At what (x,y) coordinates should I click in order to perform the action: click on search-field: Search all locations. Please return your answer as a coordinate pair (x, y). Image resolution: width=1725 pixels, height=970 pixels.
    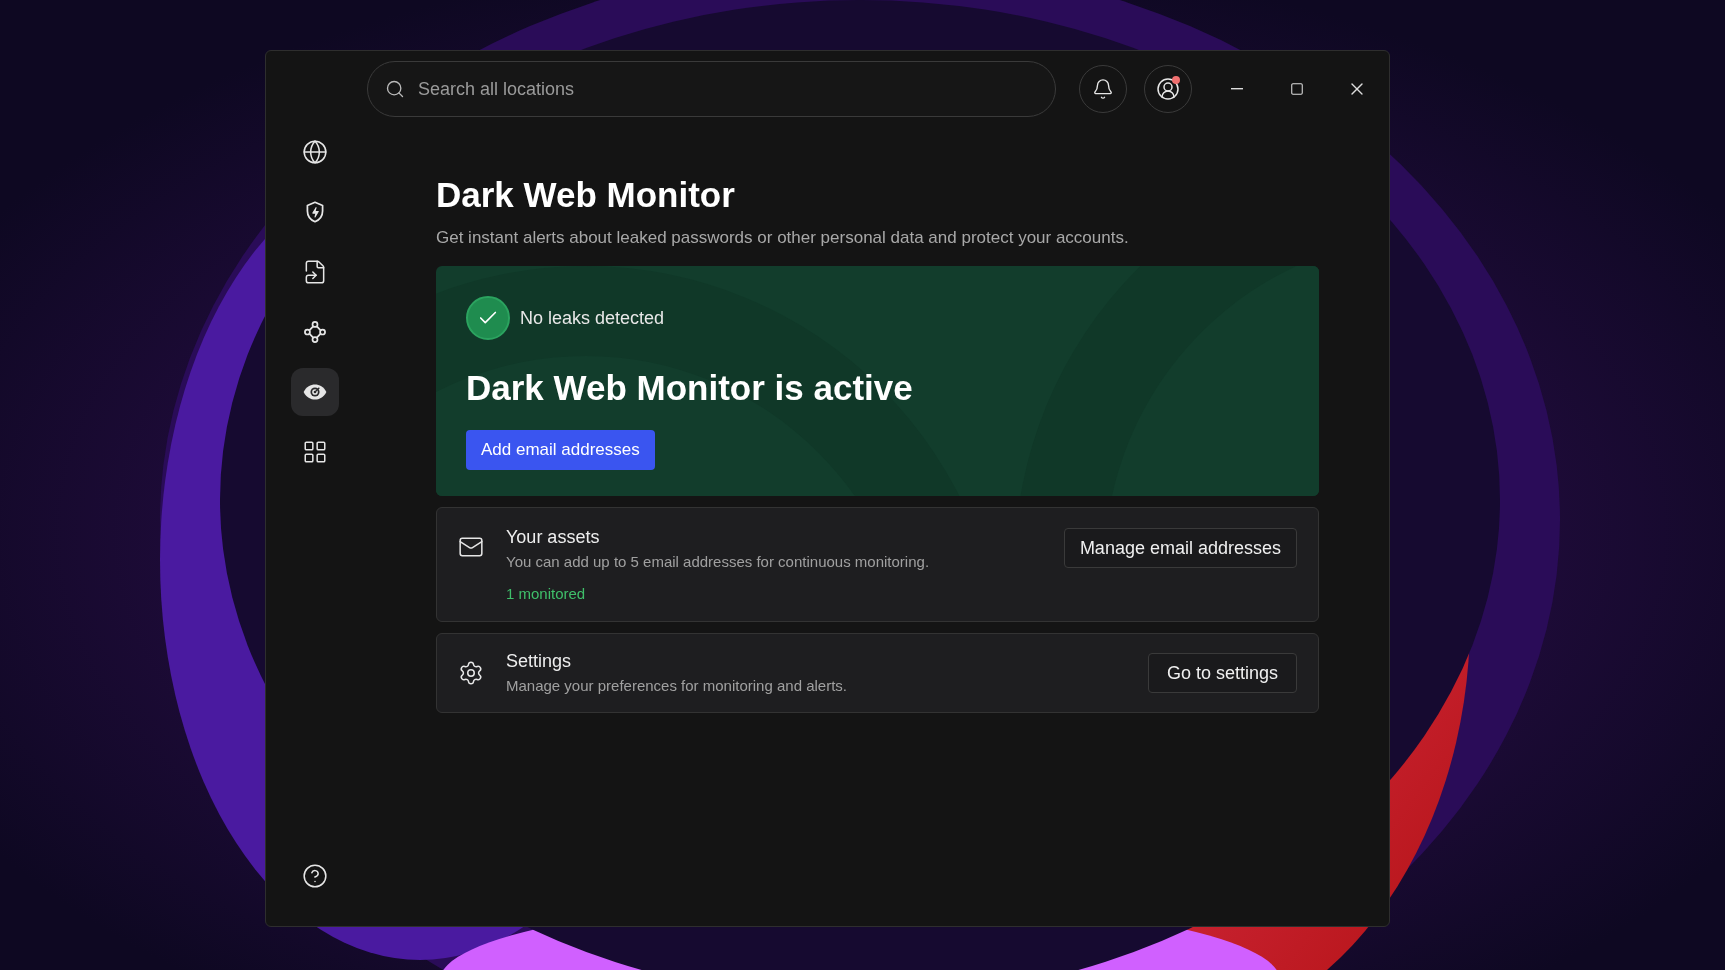
    Looking at the image, I should click on (711, 89).